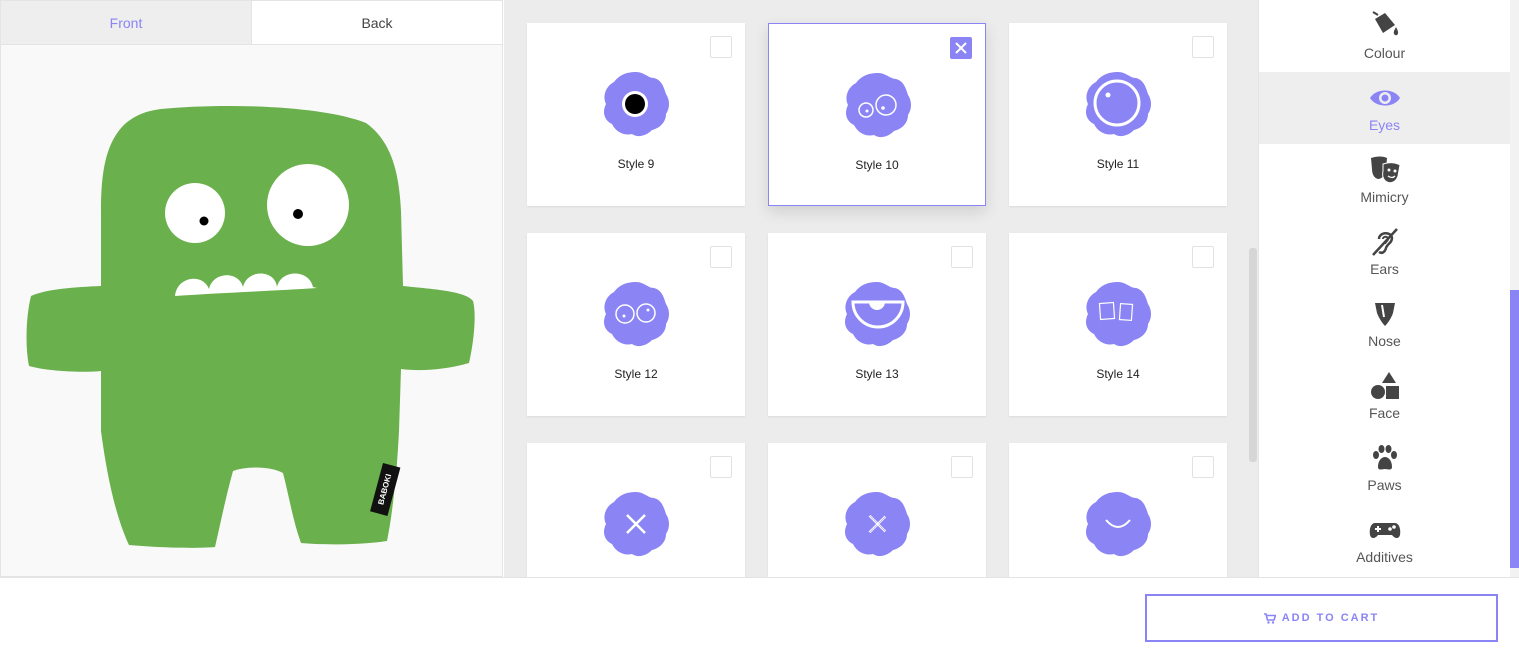 The width and height of the screenshot is (1519, 658). What do you see at coordinates (878, 105) in the screenshot?
I see `two-small-eyes-icon` at bounding box center [878, 105].